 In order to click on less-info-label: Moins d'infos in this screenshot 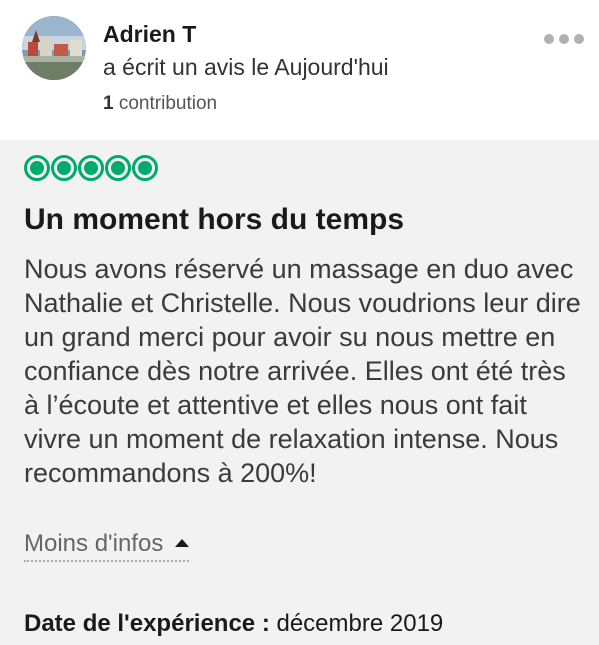, I will do `click(94, 543)`.